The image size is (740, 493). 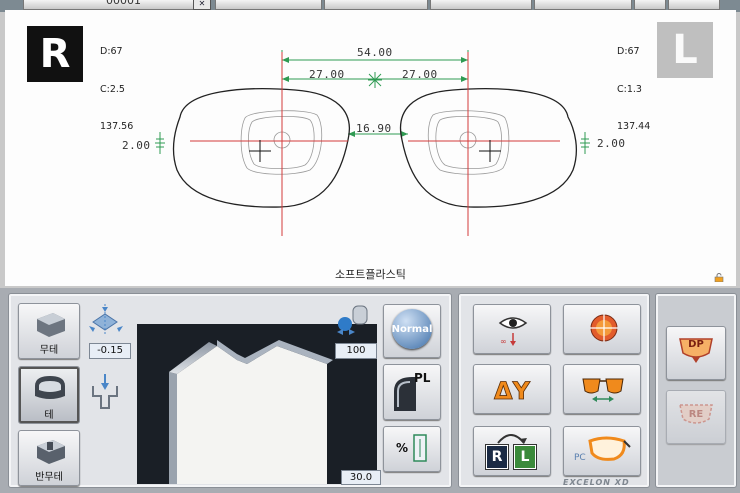 I want to click on brand-logo: EXCELON XD, so click(x=596, y=482).